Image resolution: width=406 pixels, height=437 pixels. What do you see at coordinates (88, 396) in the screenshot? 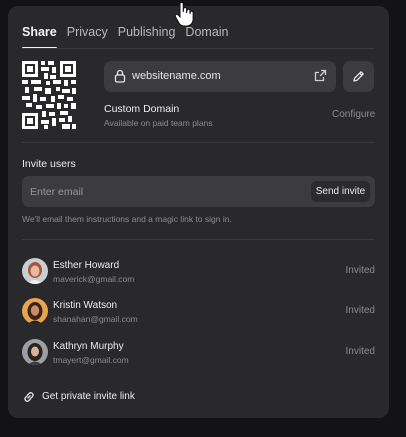
I see `private-invite-link-label: Get private invite link` at bounding box center [88, 396].